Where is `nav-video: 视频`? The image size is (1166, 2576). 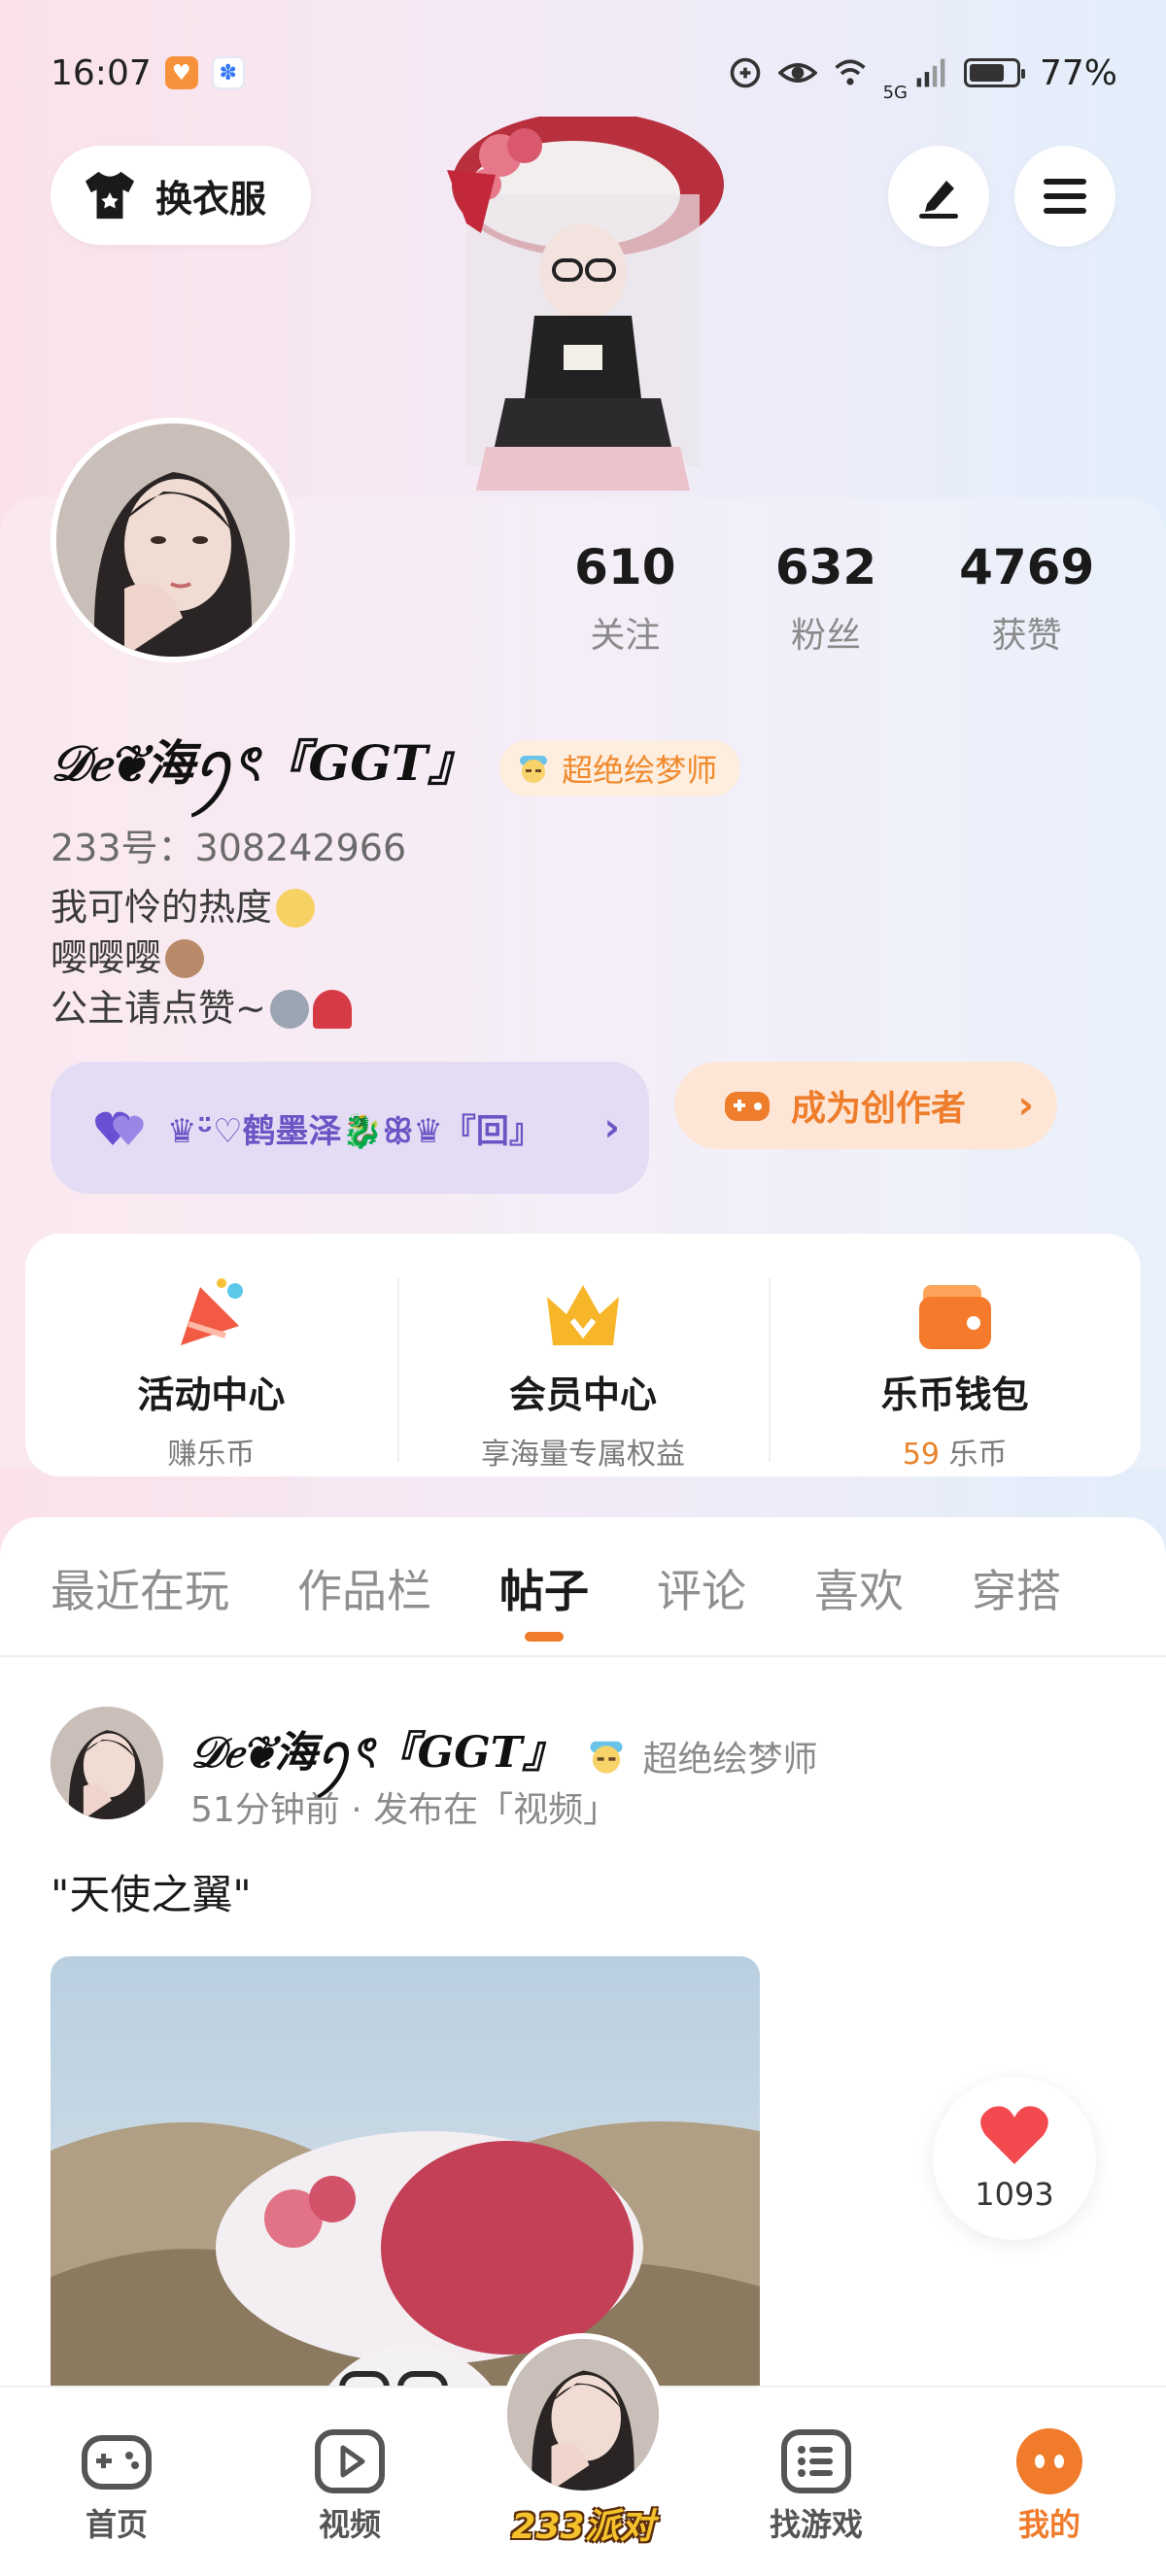 nav-video: 视频 is located at coordinates (350, 2485).